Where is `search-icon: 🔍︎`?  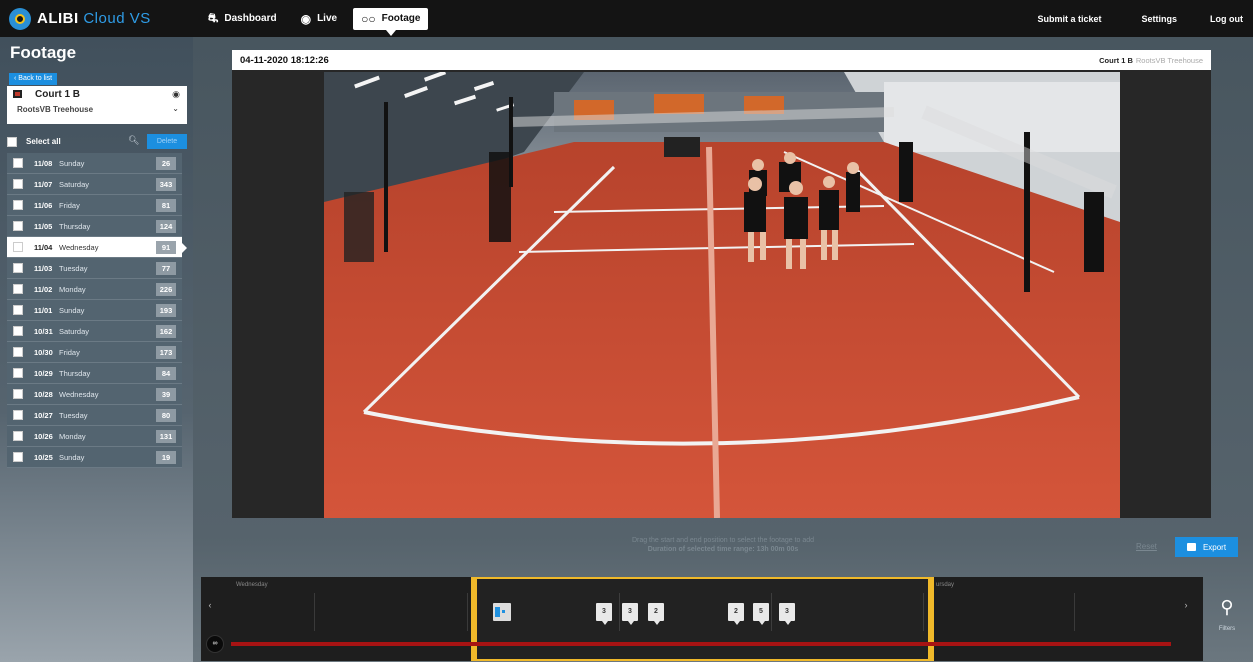 search-icon: 🔍︎ is located at coordinates (133, 140).